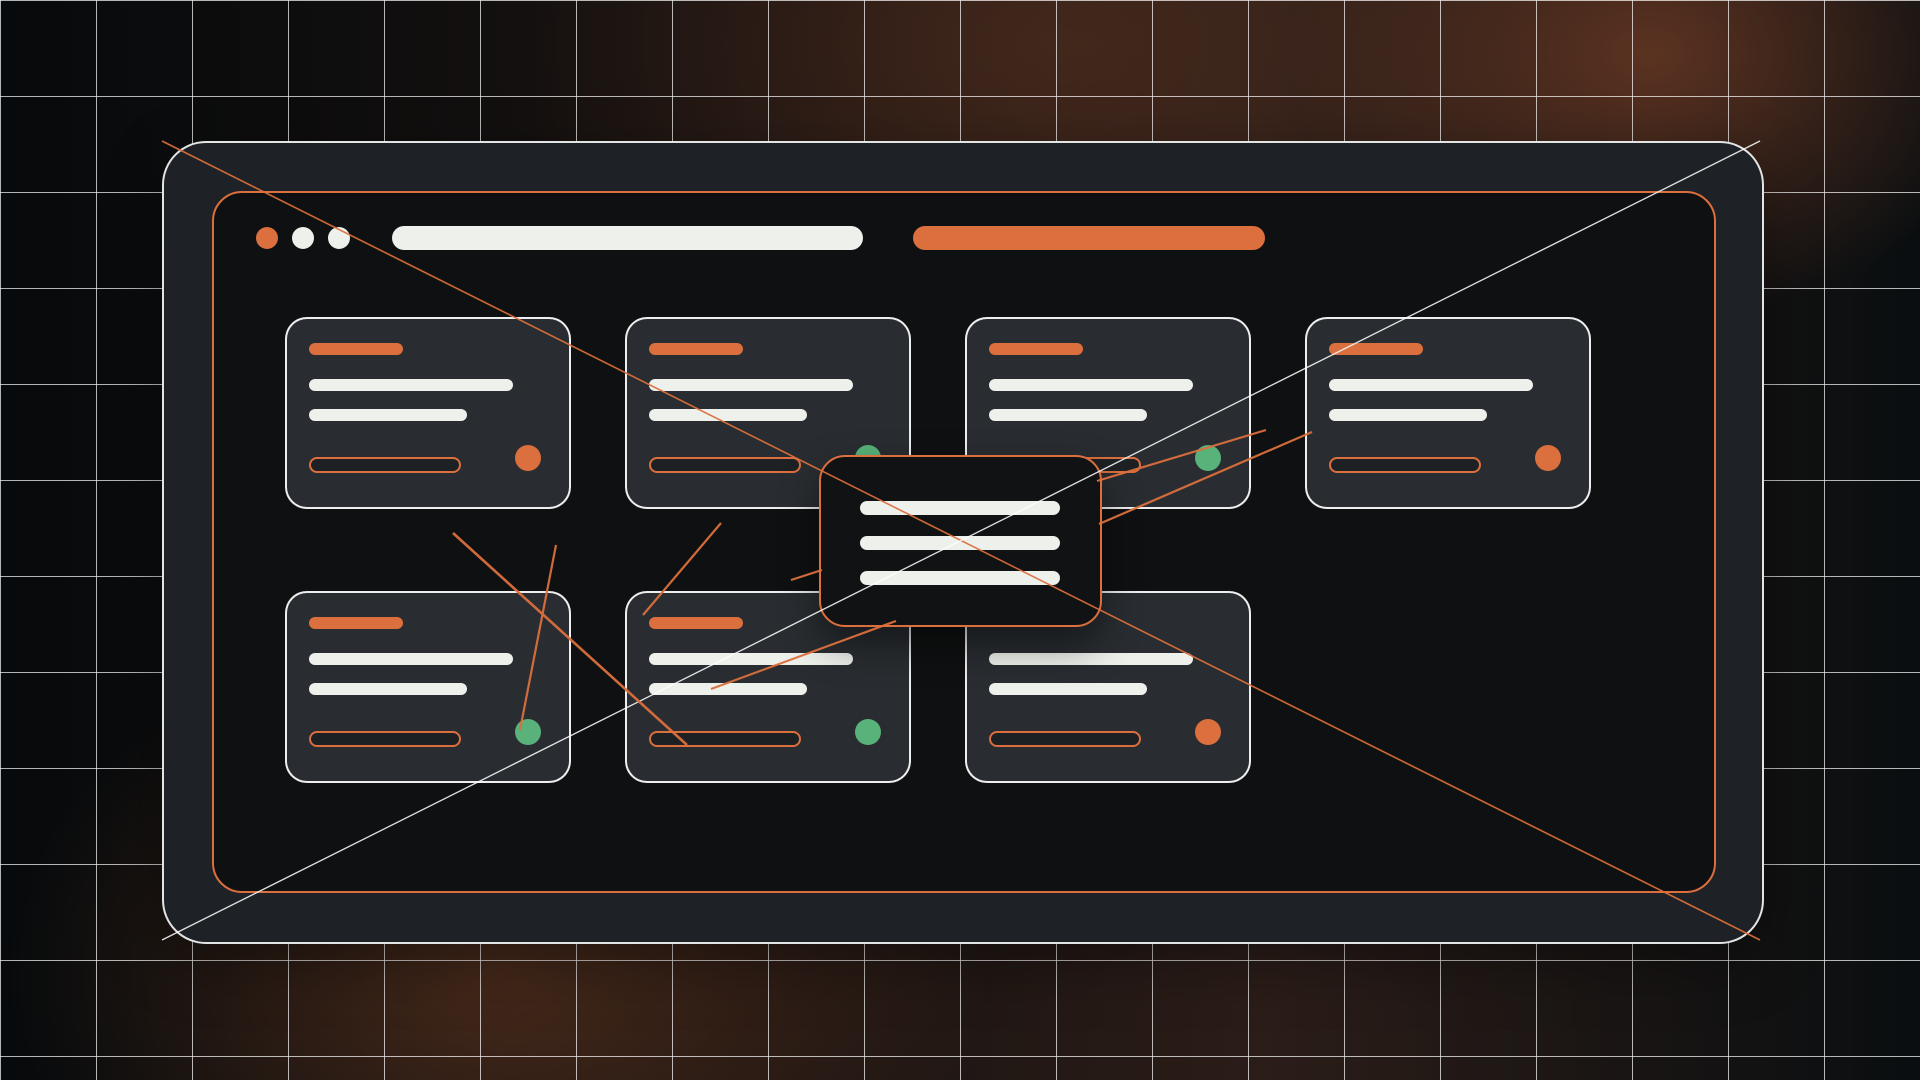 This screenshot has width=1920, height=1080. Describe the element at coordinates (627, 238) in the screenshot. I see `address-bar` at that location.